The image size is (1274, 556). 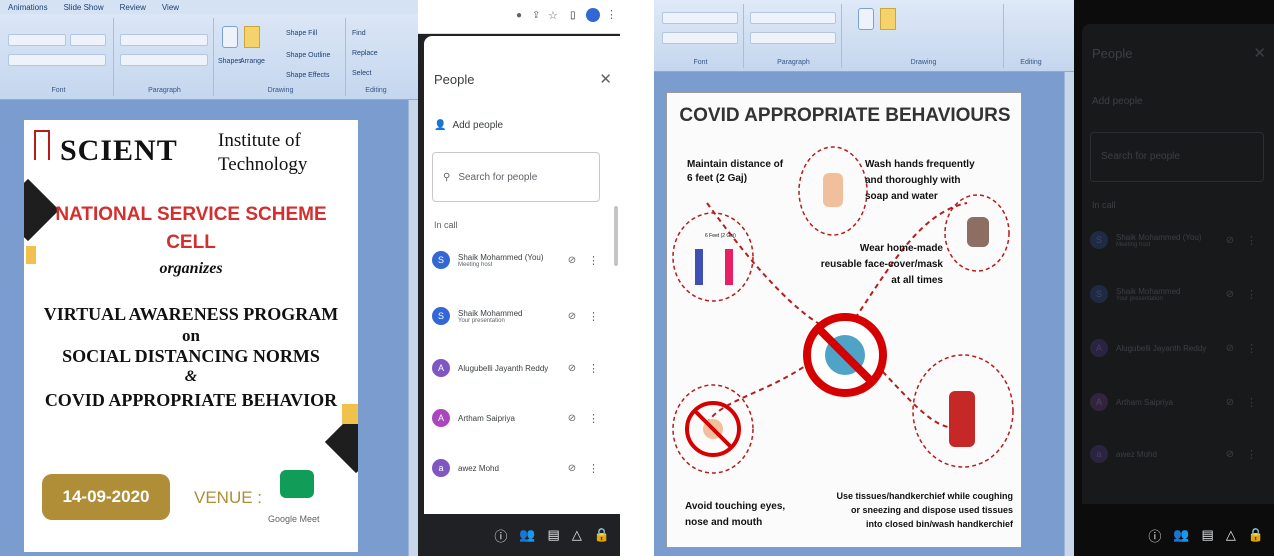 I want to click on program-line-2: SOCIAL DISTANCING NORMS, so click(x=191, y=356).